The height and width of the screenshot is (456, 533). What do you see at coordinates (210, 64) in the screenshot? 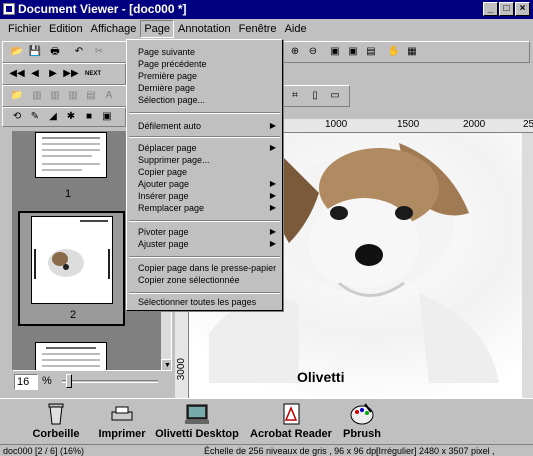
I see `menu-item-prev-page: Page précédente` at bounding box center [210, 64].